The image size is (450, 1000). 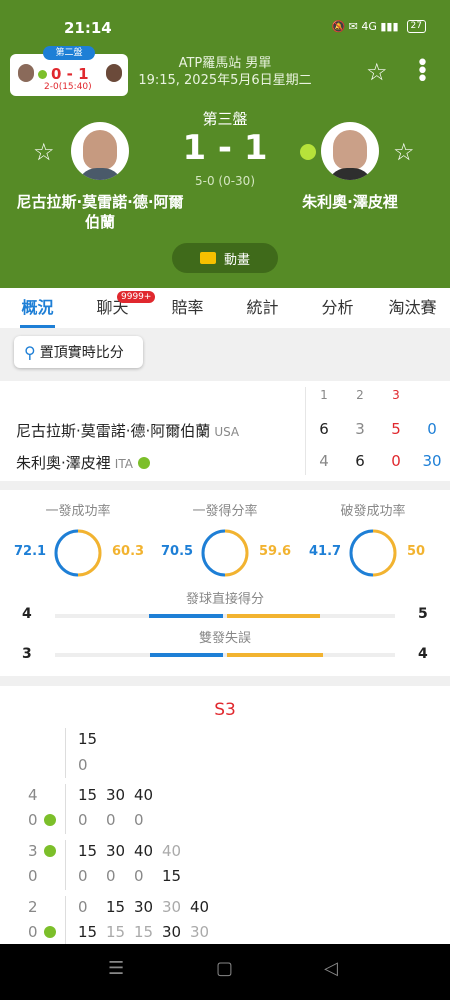 I want to click on status-bar: 21:14 🔕 ✉ 4G ▮▮▮ 27, so click(x=225, y=24).